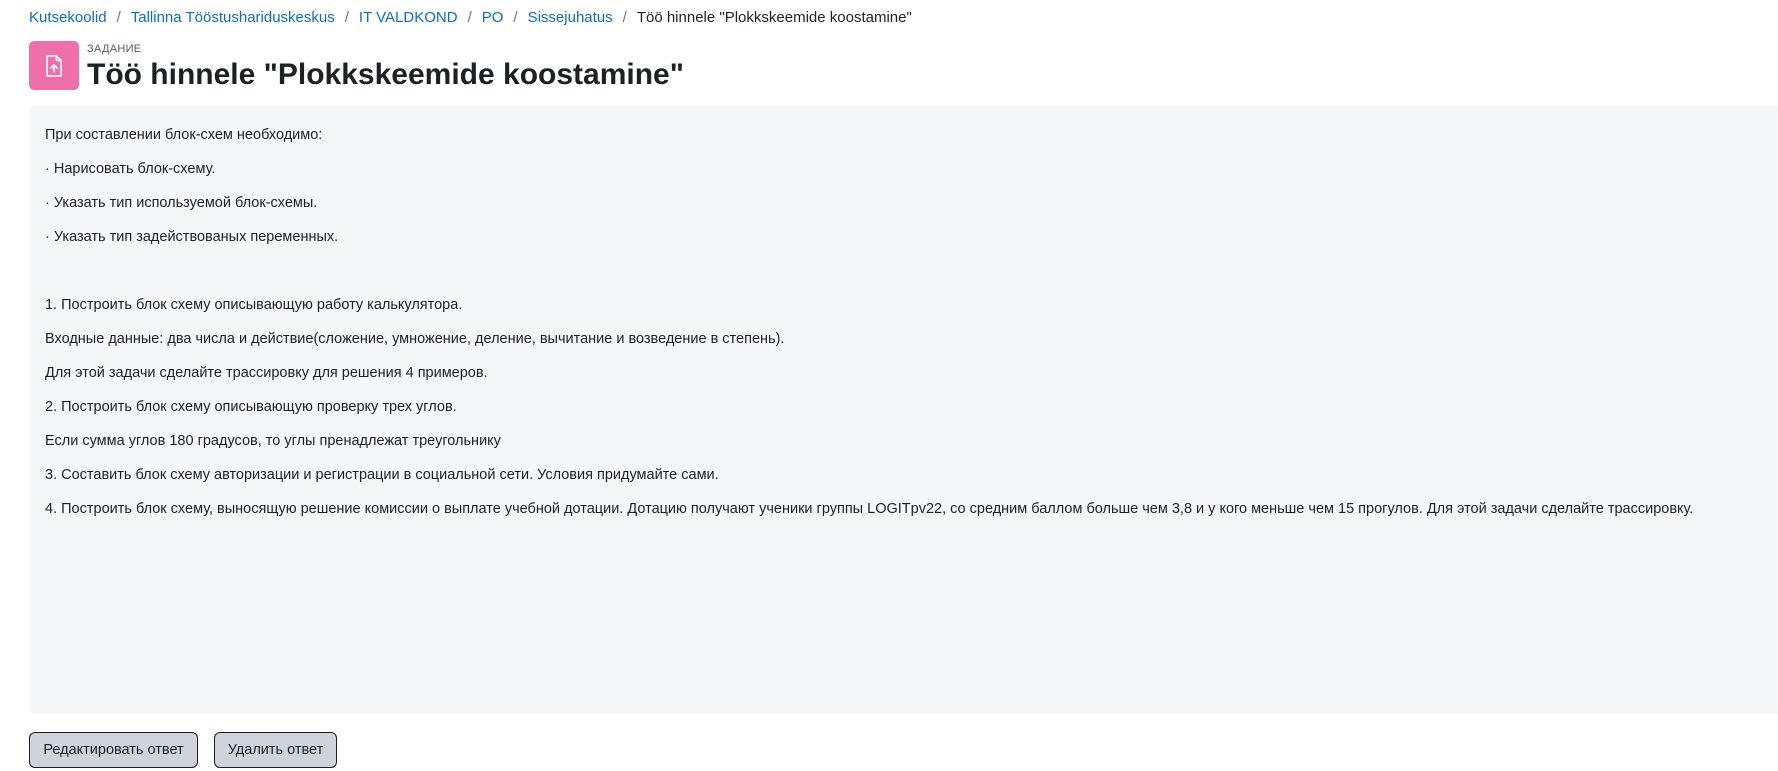 The image size is (1778, 771). Describe the element at coordinates (114, 49) in the screenshot. I see `activity-type-label: ЗАДАНИЕ` at that location.